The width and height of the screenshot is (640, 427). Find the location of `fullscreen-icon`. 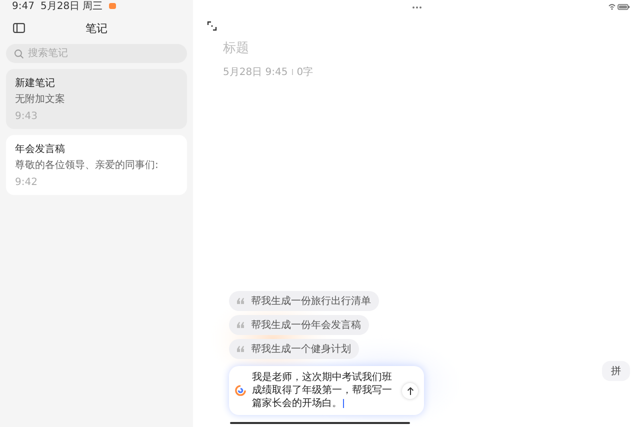

fullscreen-icon is located at coordinates (212, 26).